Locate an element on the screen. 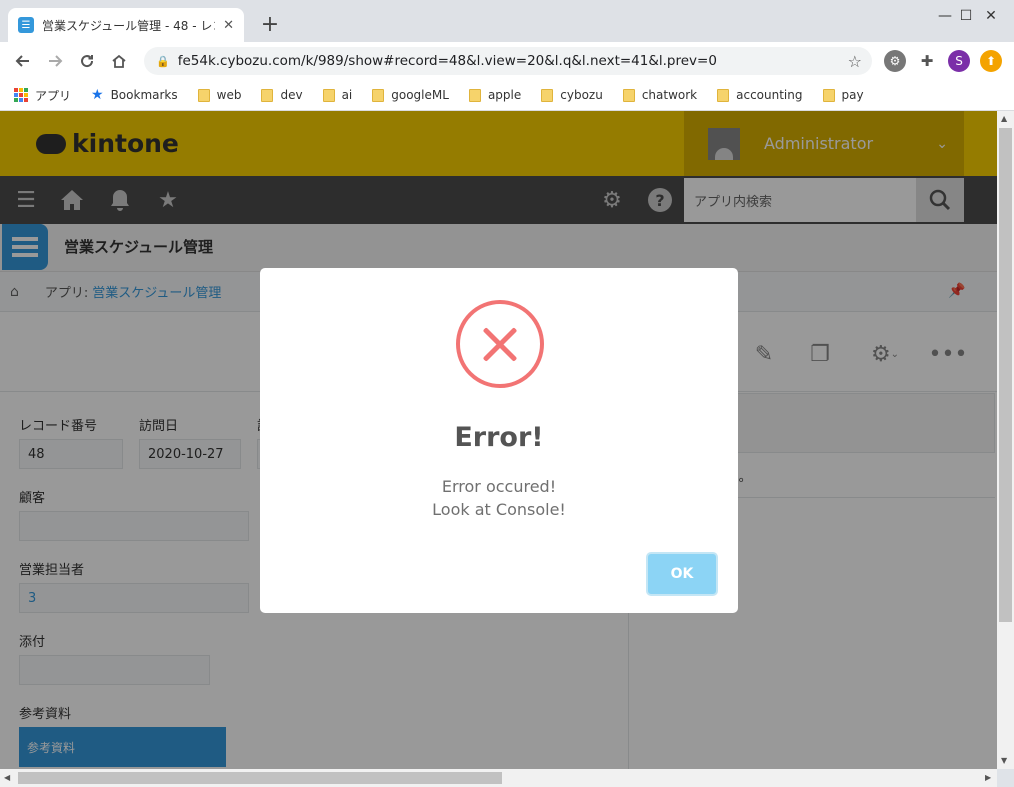 Image resolution: width=1014 pixels, height=787 pixels. ok-button: OK is located at coordinates (682, 574).